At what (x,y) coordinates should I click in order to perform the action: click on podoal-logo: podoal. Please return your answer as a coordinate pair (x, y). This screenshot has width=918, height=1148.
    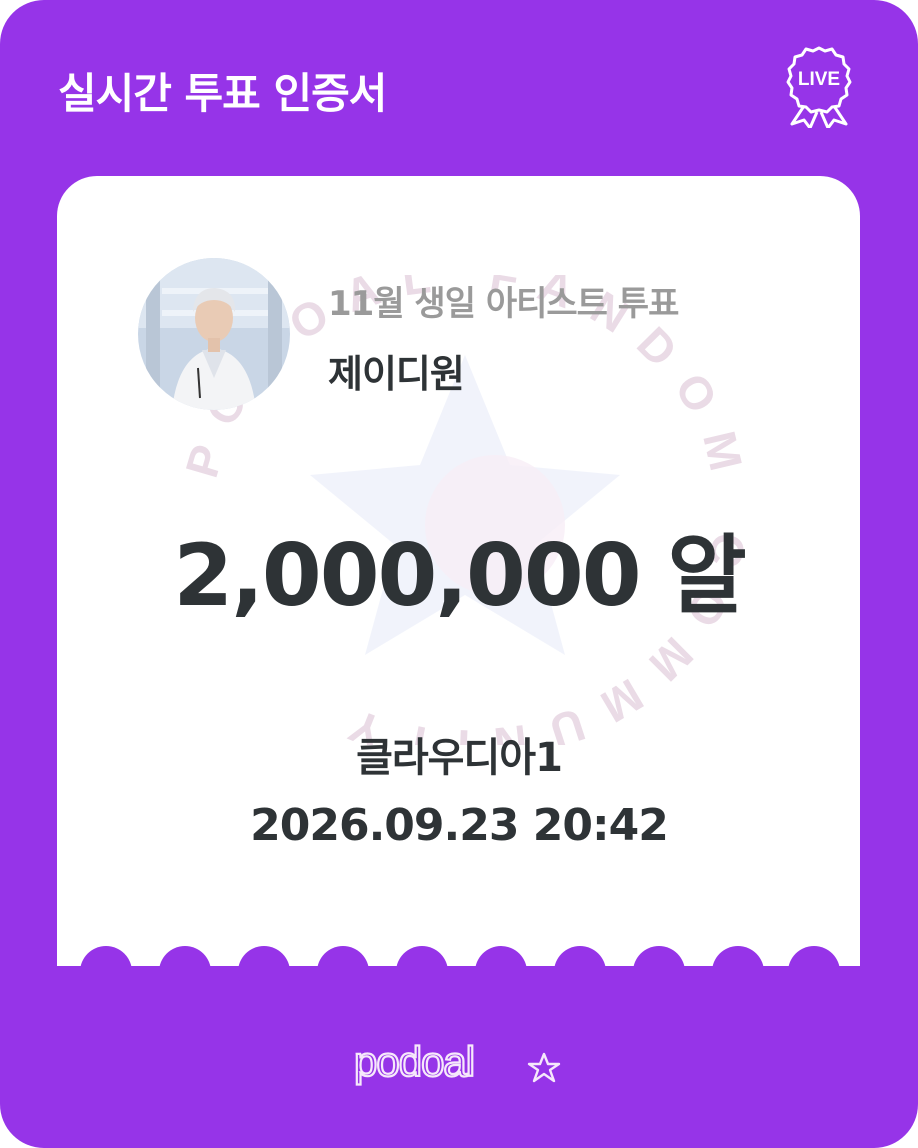
    Looking at the image, I should click on (457, 1062).